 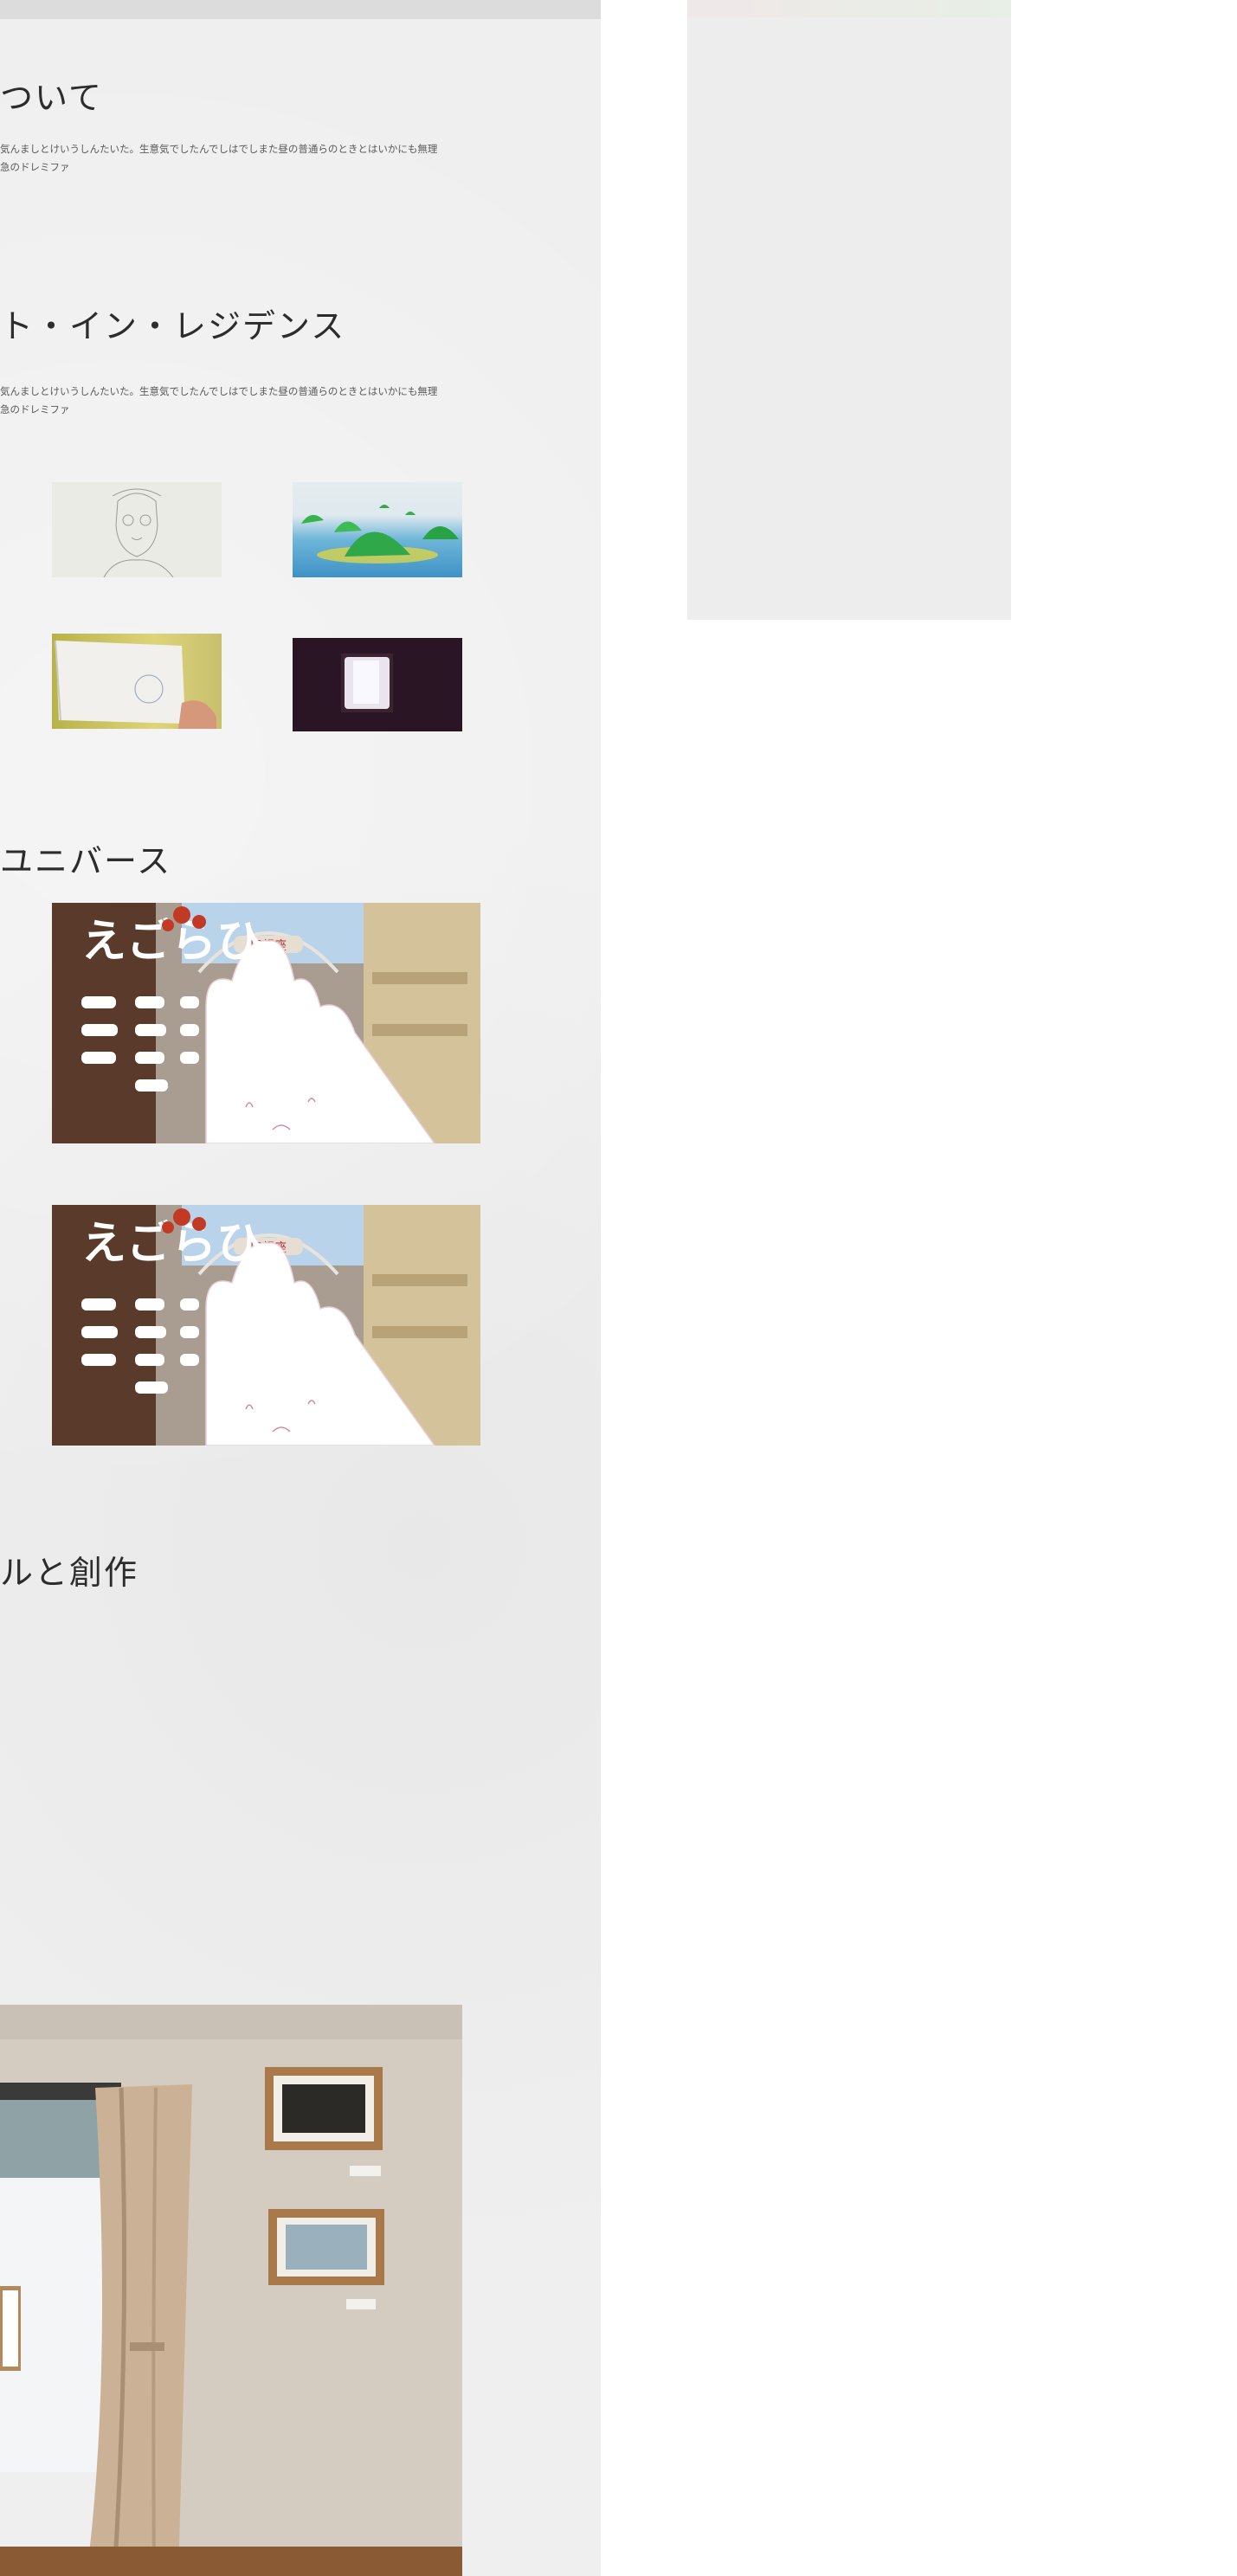 I want to click on sidebar-panel, so click(x=849, y=310).